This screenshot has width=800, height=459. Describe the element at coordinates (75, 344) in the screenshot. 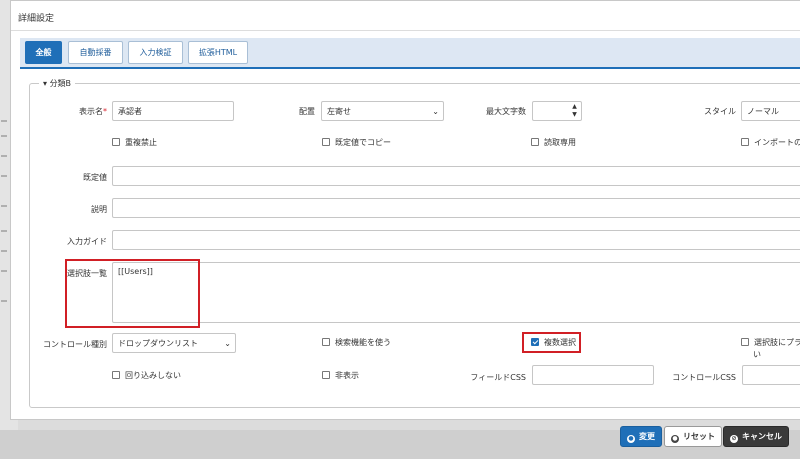

I see `control-type-label: コントロール種別` at that location.